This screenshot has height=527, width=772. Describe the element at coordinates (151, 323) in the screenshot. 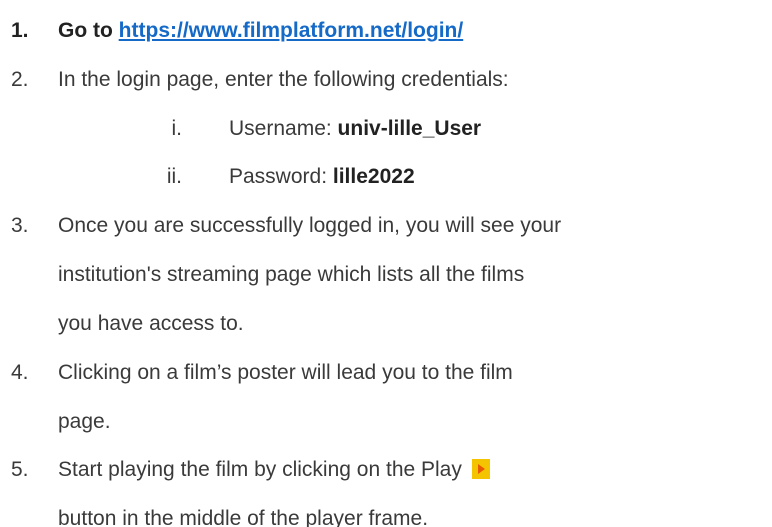

I see `step-text-line: you have access to.` at that location.